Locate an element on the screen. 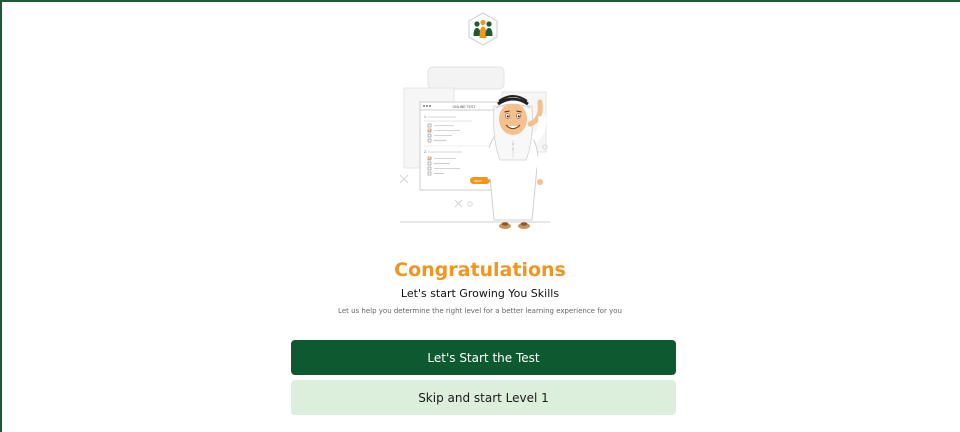 The width and height of the screenshot is (960, 432). app-logo-icon is located at coordinates (483, 29).